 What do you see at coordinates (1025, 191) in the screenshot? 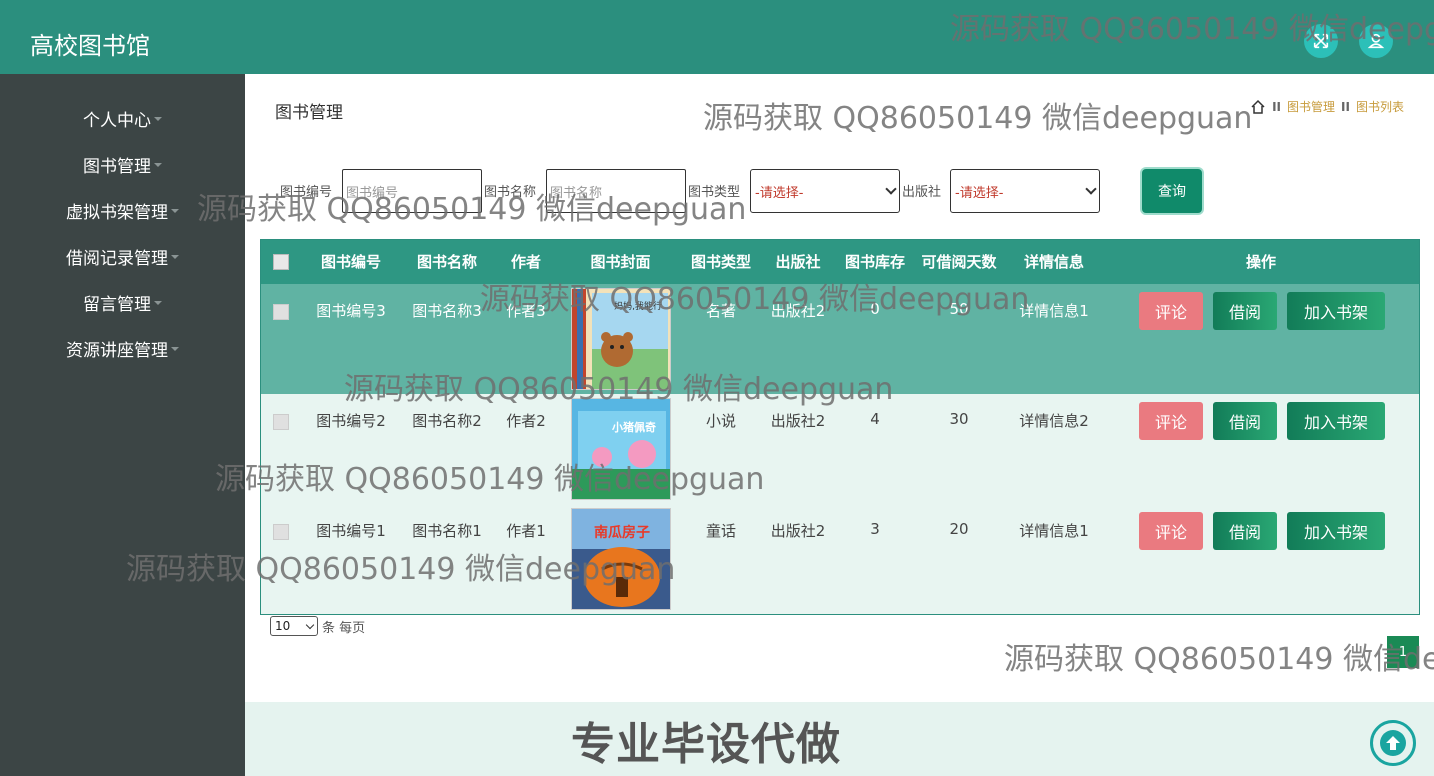
I see `publisher-select: -请选择-` at bounding box center [1025, 191].